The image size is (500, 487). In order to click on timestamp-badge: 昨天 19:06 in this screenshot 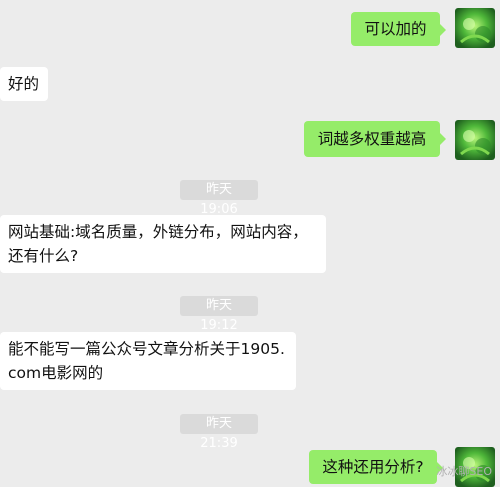, I will do `click(219, 198)`.